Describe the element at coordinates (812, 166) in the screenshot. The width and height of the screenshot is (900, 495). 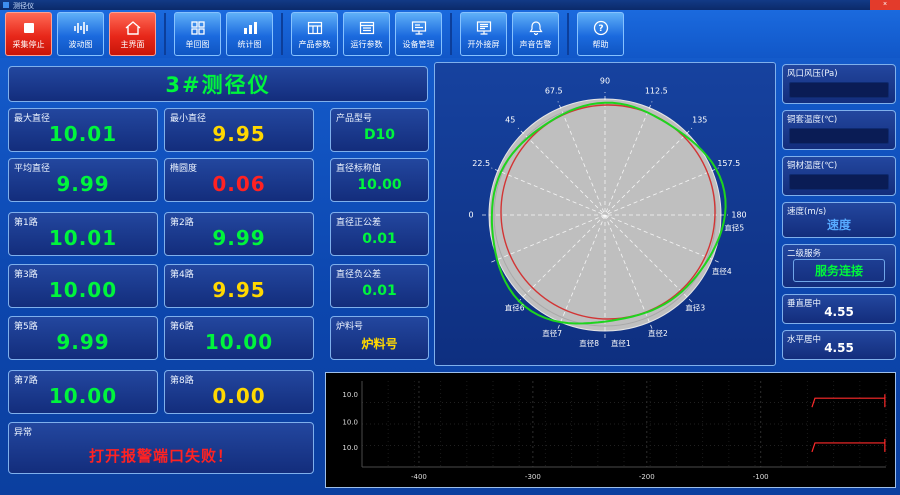
I see `field-label: 铜材温度(℃)` at that location.